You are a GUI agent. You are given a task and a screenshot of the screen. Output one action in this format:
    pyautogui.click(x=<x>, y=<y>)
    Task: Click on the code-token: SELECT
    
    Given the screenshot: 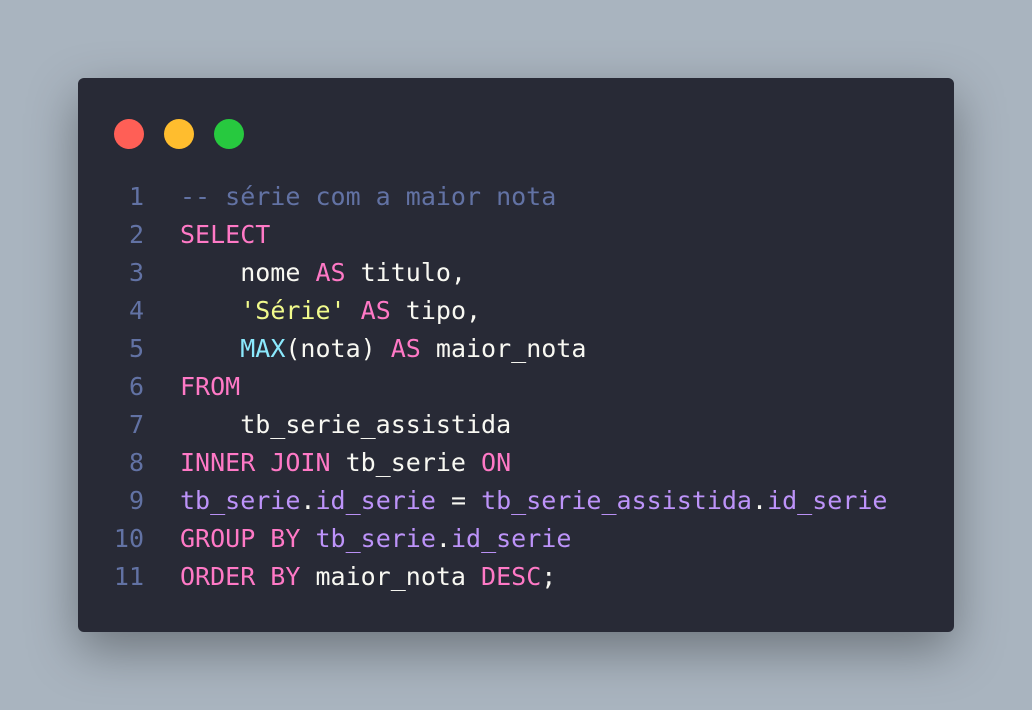 What is the action you would take?
    pyautogui.click(x=225, y=234)
    